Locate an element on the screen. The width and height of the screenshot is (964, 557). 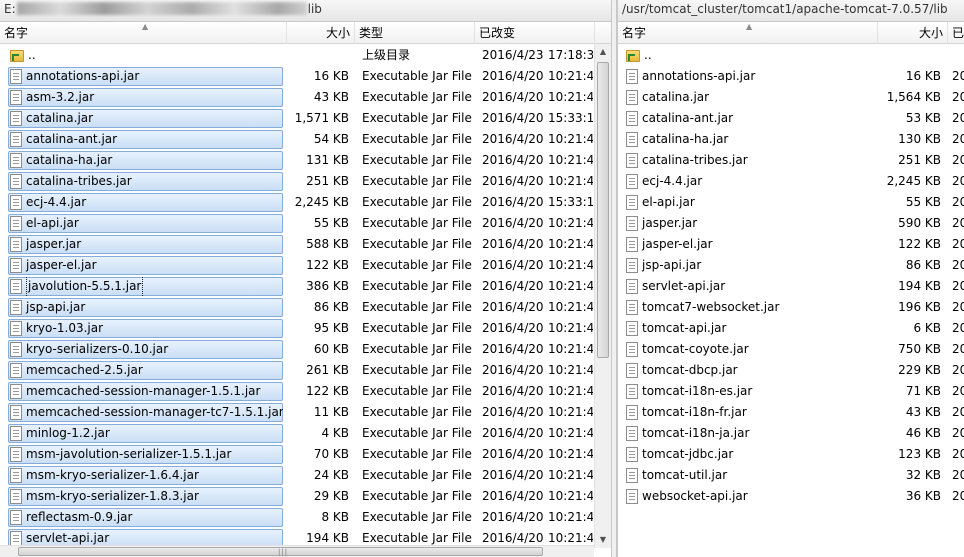
file-row: tomcat-jdbc.jar123 KB20 is located at coordinates (791, 454).